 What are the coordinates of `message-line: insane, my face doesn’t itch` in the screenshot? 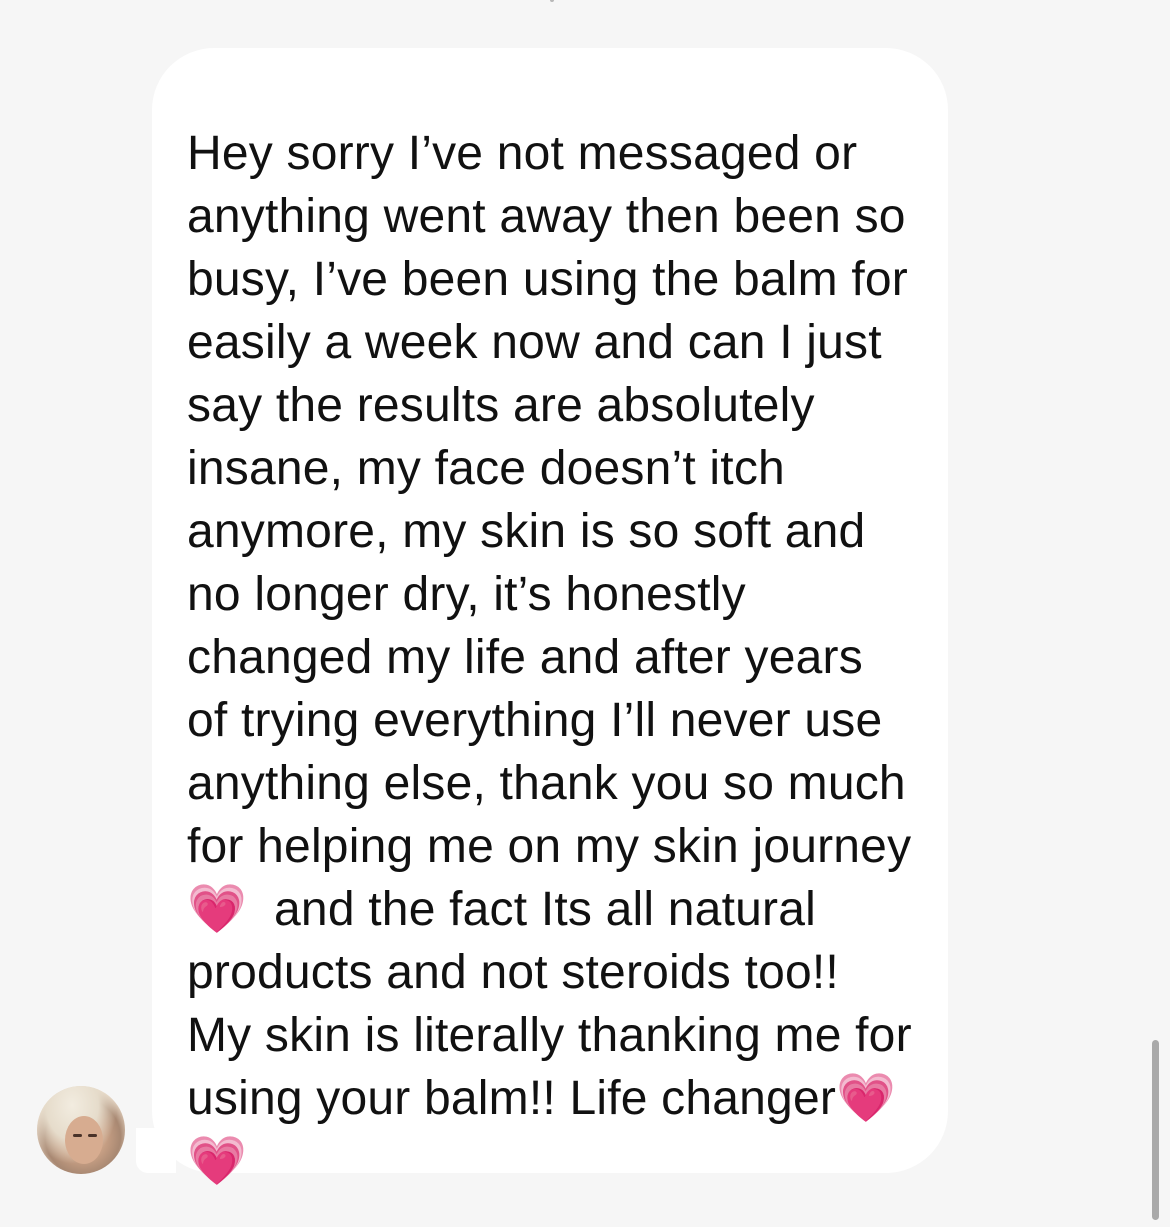 It's located at (486, 468).